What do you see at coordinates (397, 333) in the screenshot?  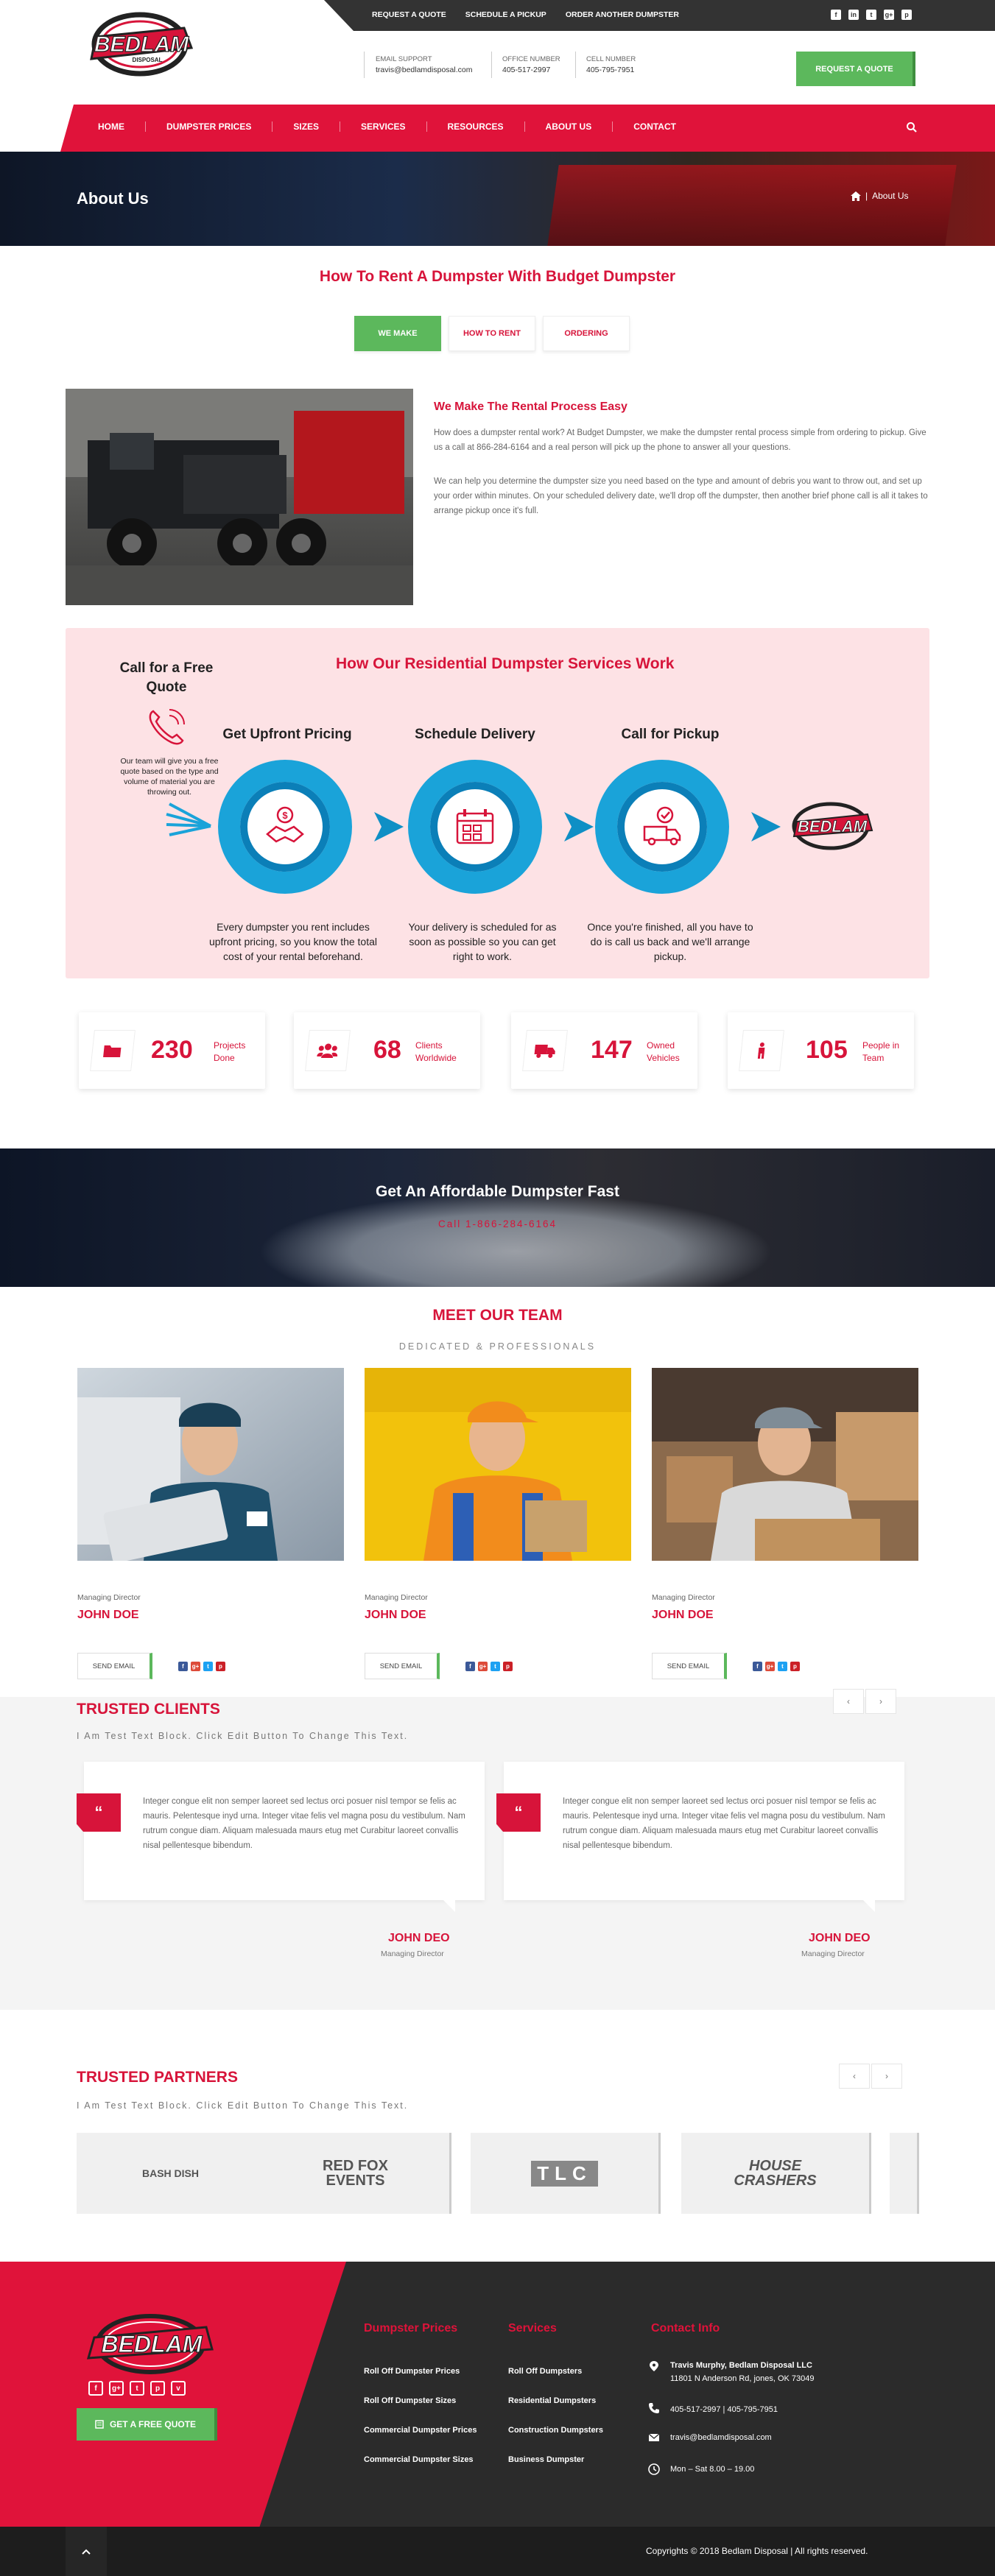 I see `tab-we-make: WE MAKE` at bounding box center [397, 333].